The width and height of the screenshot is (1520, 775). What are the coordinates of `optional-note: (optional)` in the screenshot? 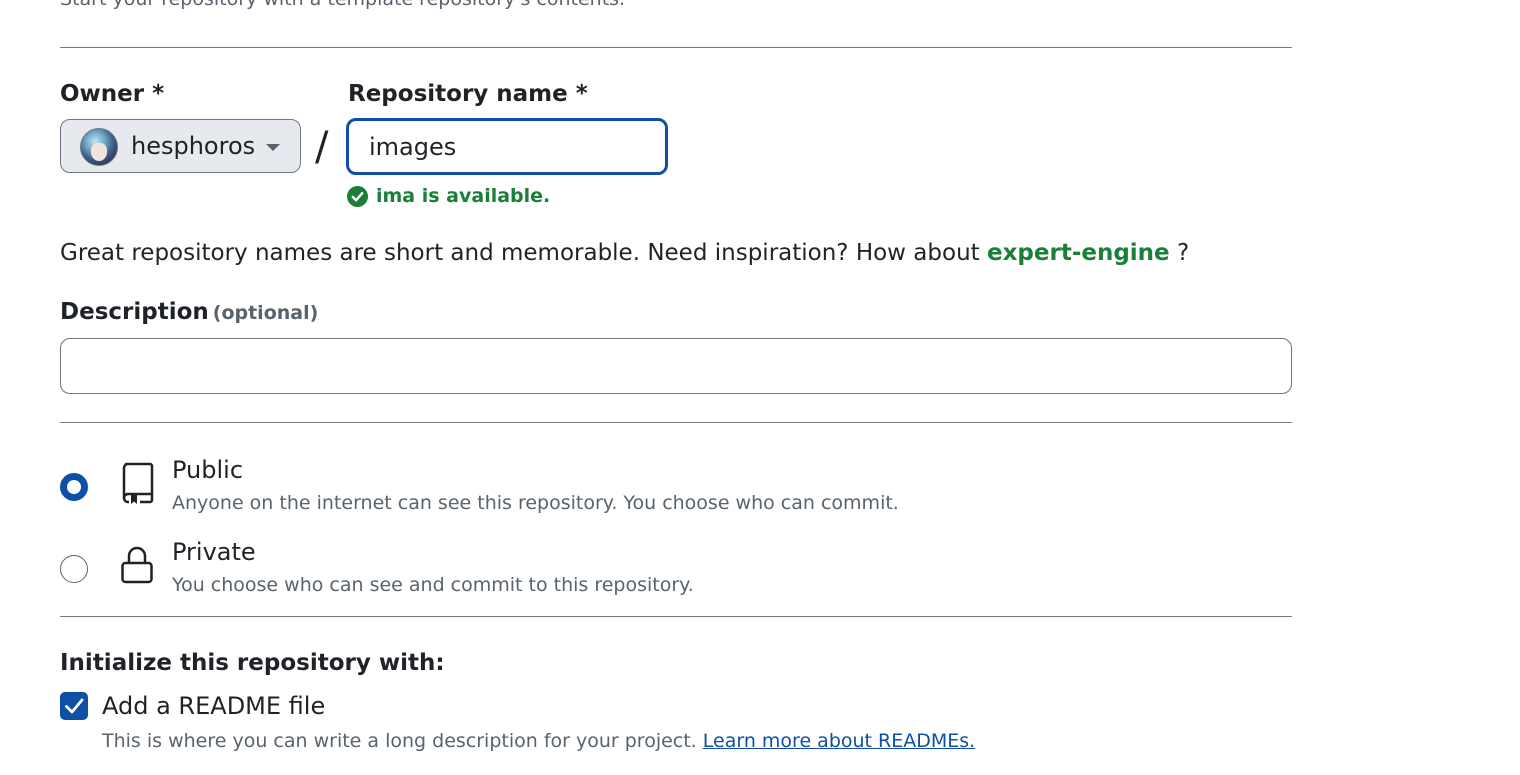 It's located at (265, 313).